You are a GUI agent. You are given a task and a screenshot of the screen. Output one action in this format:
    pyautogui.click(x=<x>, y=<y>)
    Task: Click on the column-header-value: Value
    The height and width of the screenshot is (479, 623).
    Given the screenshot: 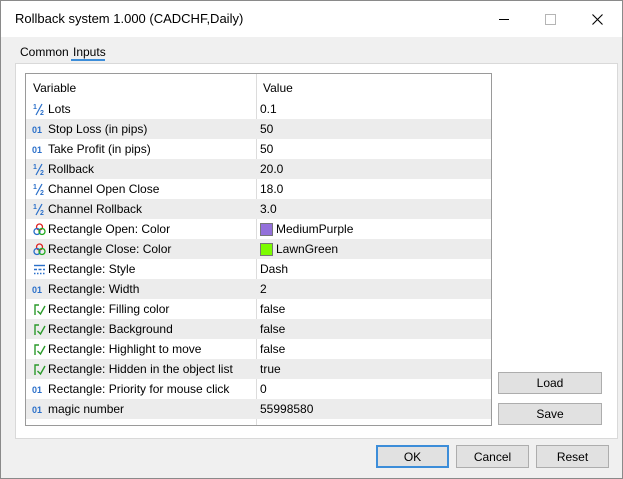 What is the action you would take?
    pyautogui.click(x=278, y=88)
    